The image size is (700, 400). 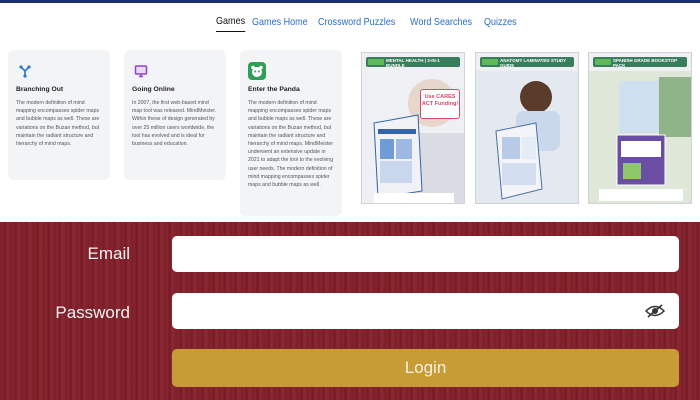 What do you see at coordinates (108, 253) in the screenshot?
I see `email-label: Email` at bounding box center [108, 253].